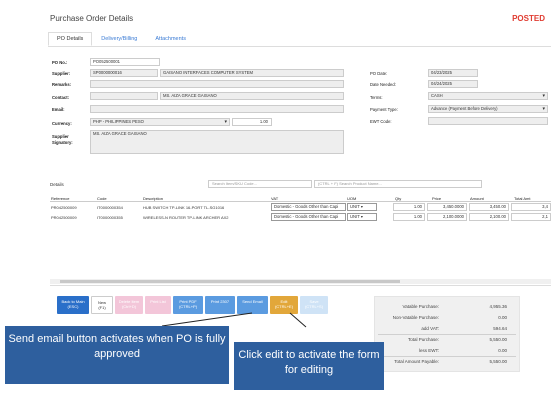  What do you see at coordinates (207, 319) in the screenshot?
I see `send-email-connector-line` at bounding box center [207, 319].